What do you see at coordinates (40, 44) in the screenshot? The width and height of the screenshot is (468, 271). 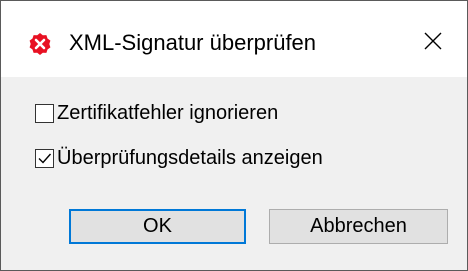 I see `error-x-icon` at bounding box center [40, 44].